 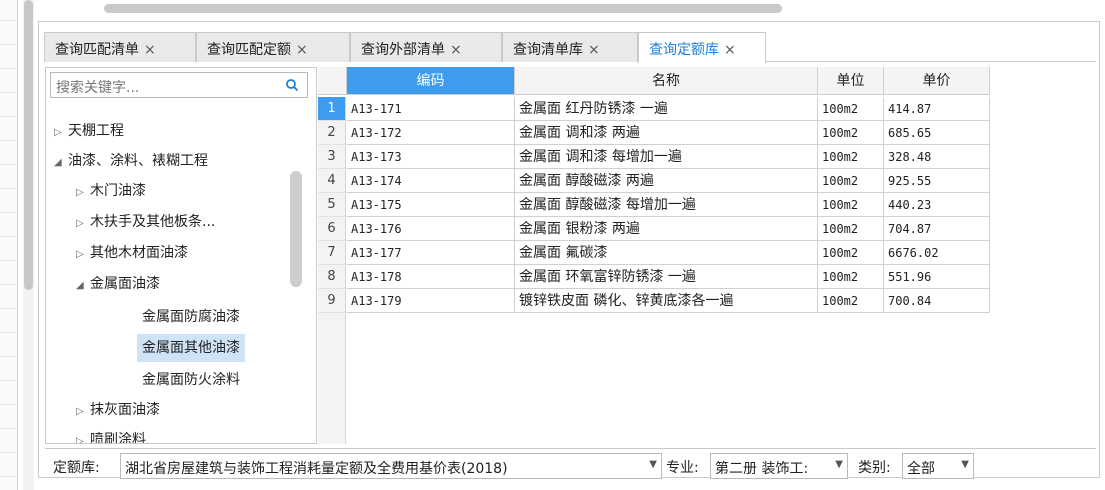 What do you see at coordinates (97, 50) in the screenshot?
I see `tab-label: 查询匹配清单` at bounding box center [97, 50].